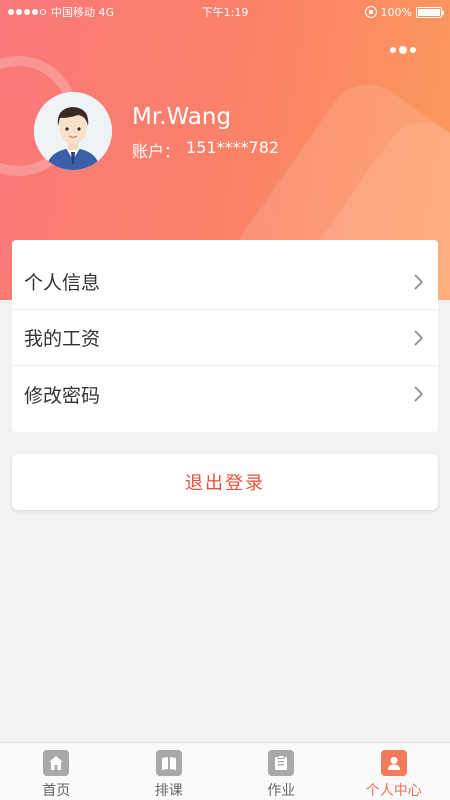 The image size is (450, 800). What do you see at coordinates (393, 763) in the screenshot?
I see `person-icon` at bounding box center [393, 763].